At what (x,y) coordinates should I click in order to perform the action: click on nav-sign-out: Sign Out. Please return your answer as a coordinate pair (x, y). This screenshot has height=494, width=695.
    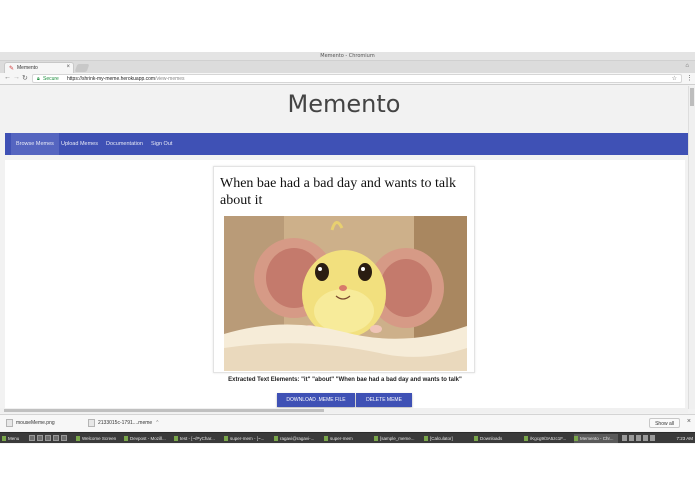
    Looking at the image, I should click on (161, 144).